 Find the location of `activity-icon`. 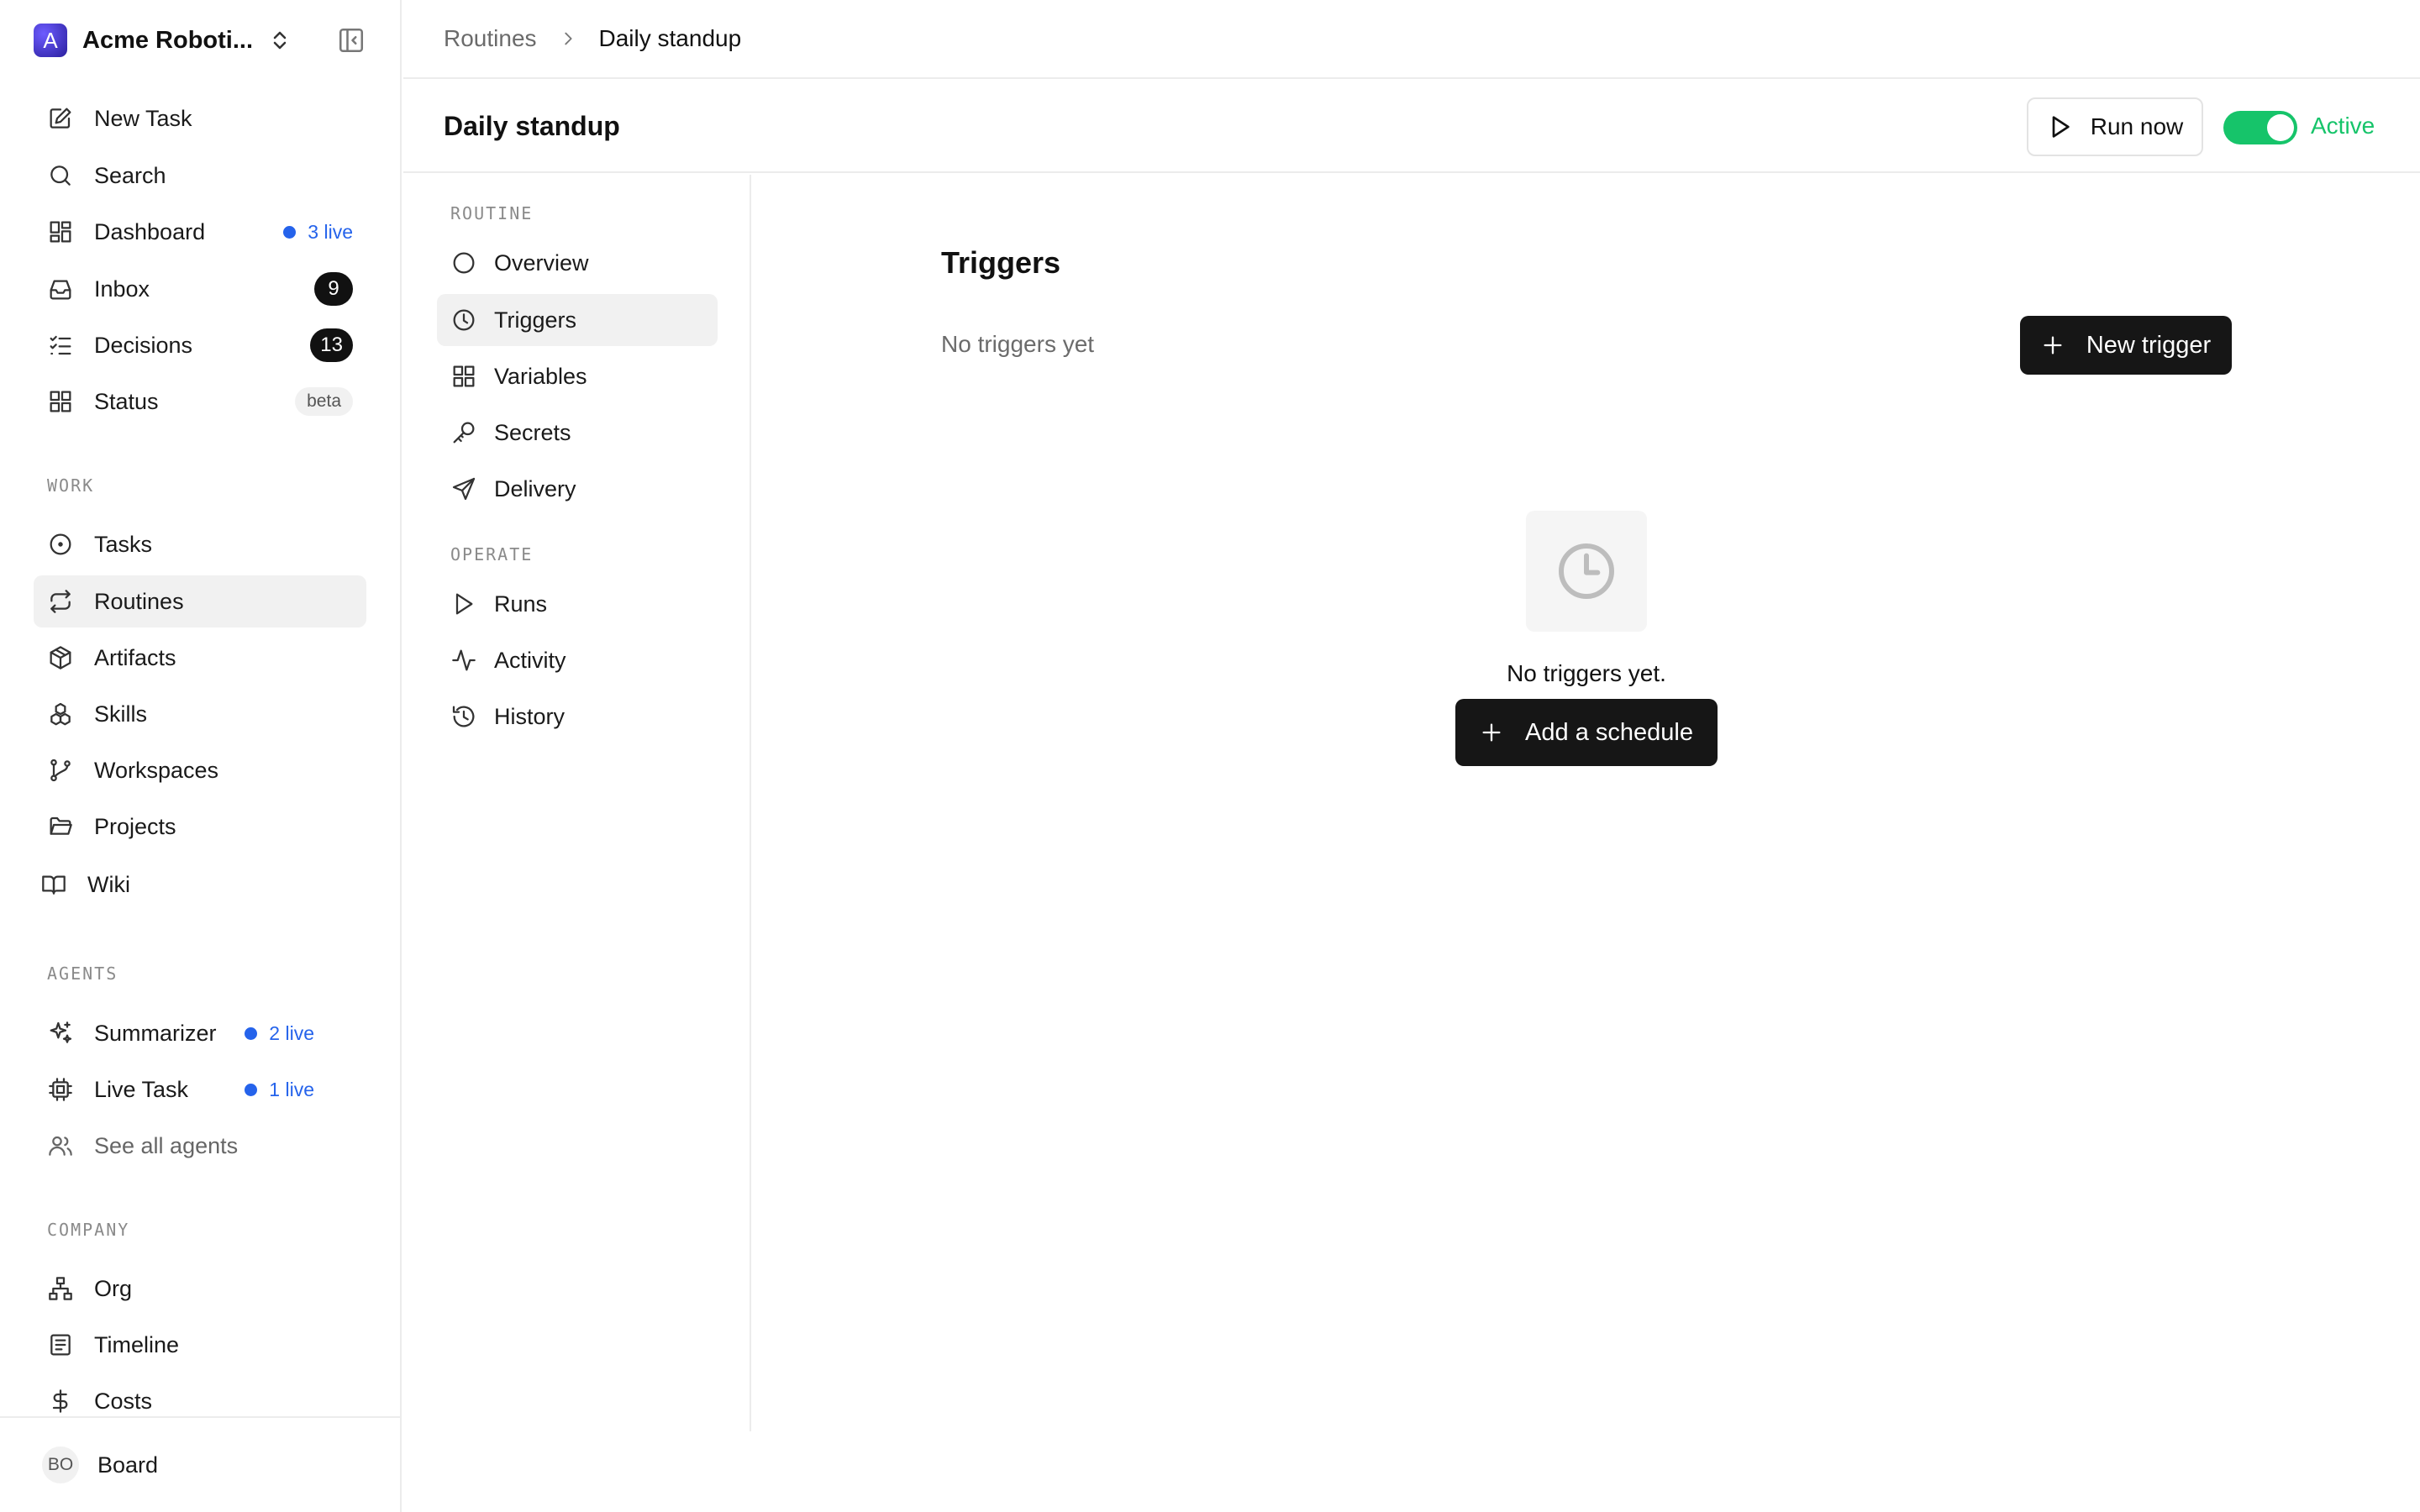

activity-icon is located at coordinates (464, 660).